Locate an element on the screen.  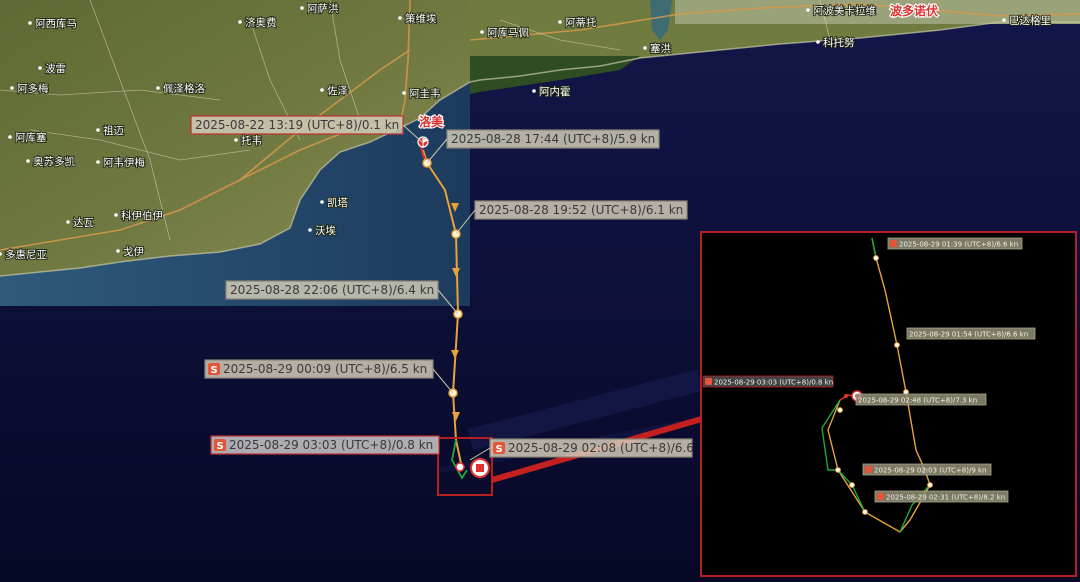
track-label-text: 2025-08-29 02:08 (UTC+8)/6.6 is located at coordinates (601, 448).